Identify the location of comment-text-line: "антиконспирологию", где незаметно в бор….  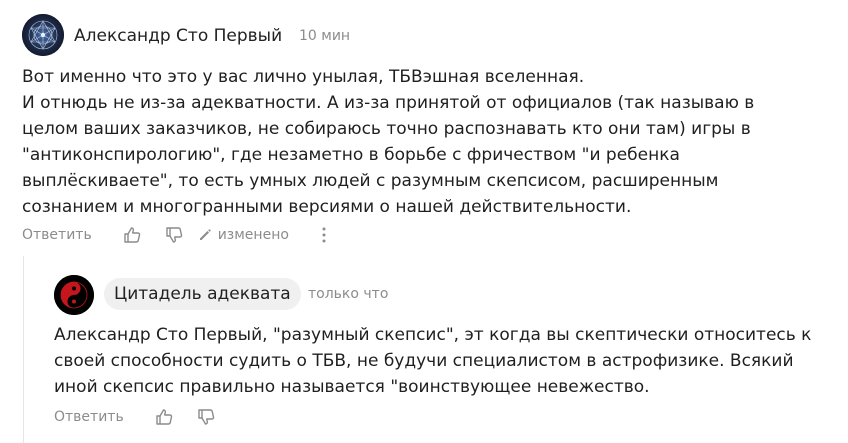
(351, 155).